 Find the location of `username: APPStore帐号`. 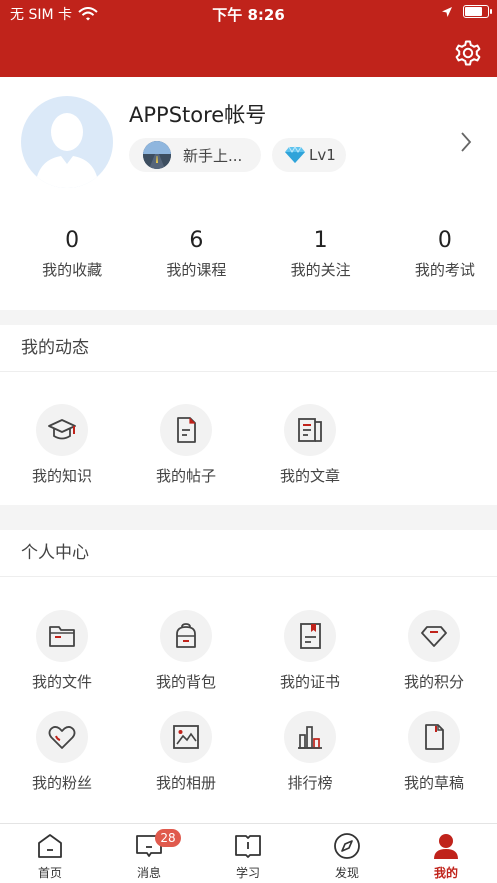

username: APPStore帐号 is located at coordinates (198, 115).